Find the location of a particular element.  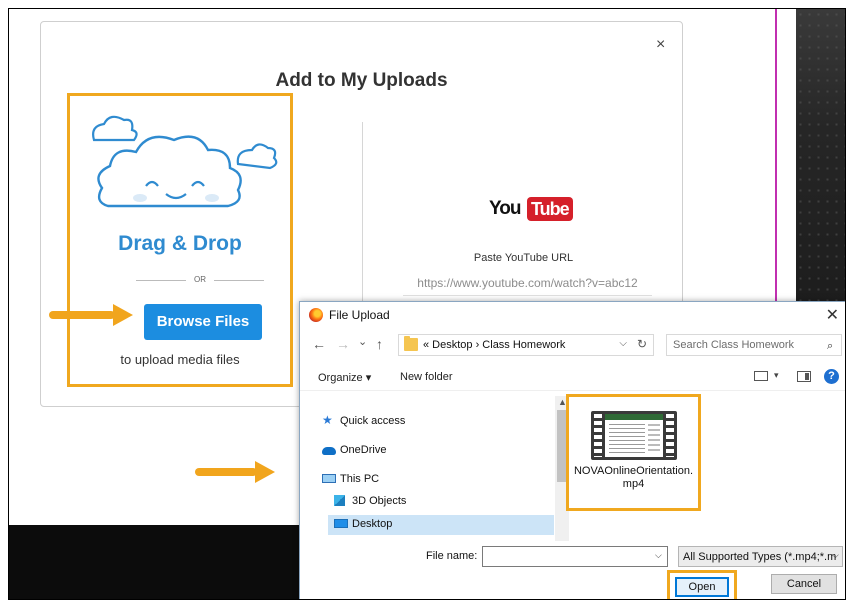

up-arrow-icon: ↑ is located at coordinates (379, 344).